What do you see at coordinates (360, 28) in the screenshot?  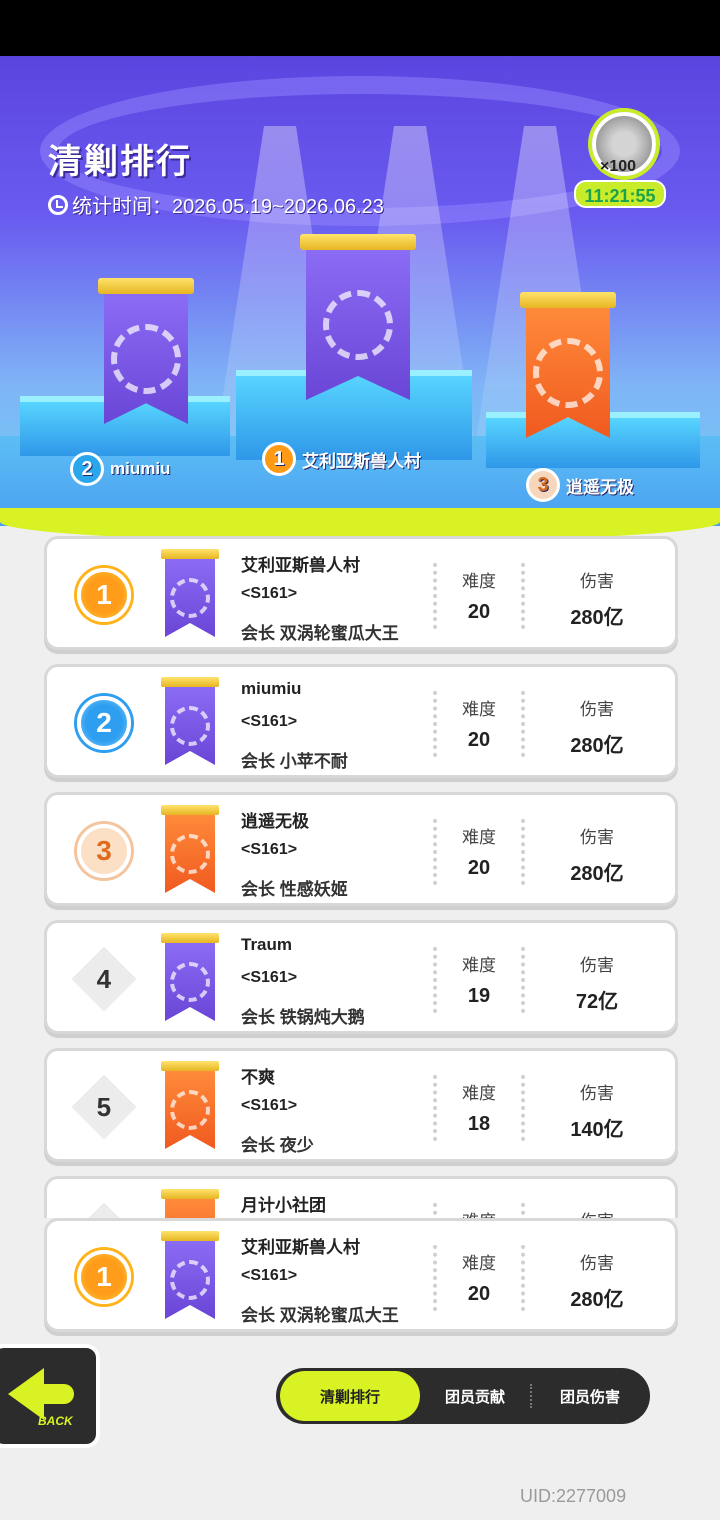 I see `status-bar` at bounding box center [360, 28].